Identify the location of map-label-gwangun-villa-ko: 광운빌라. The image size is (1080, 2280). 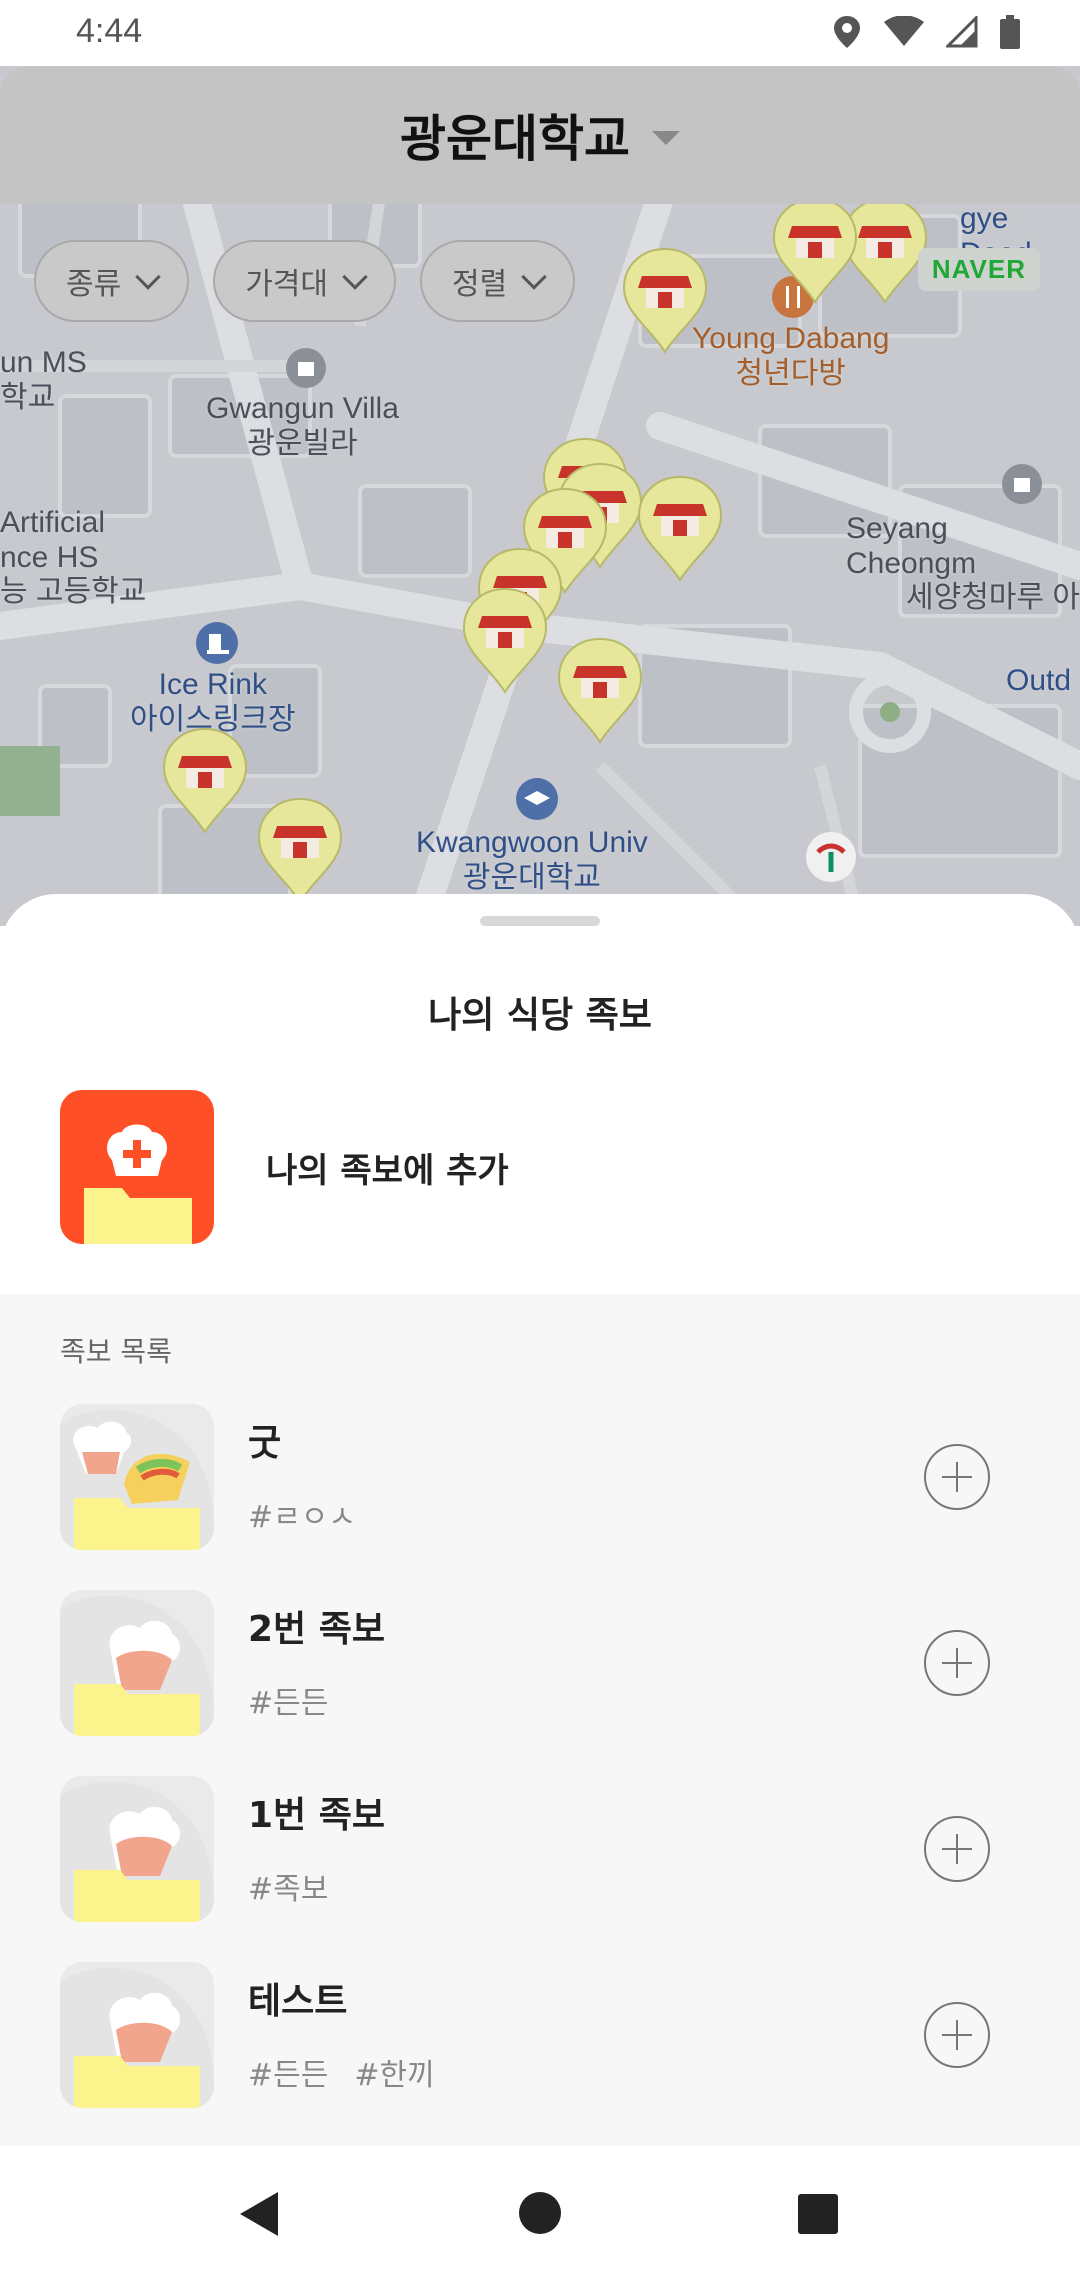
(302, 443).